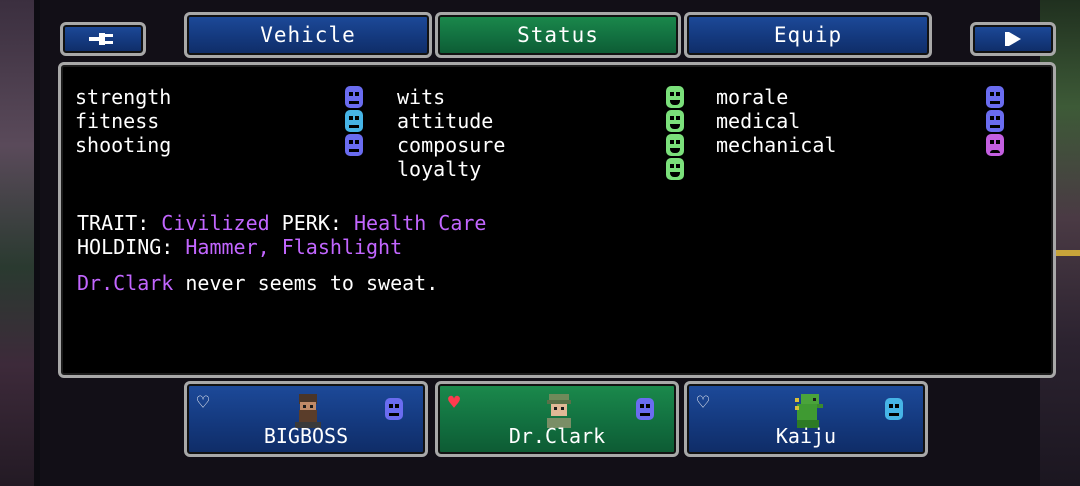 The image size is (1080, 486). I want to click on medical-mood-icon, so click(995, 121).